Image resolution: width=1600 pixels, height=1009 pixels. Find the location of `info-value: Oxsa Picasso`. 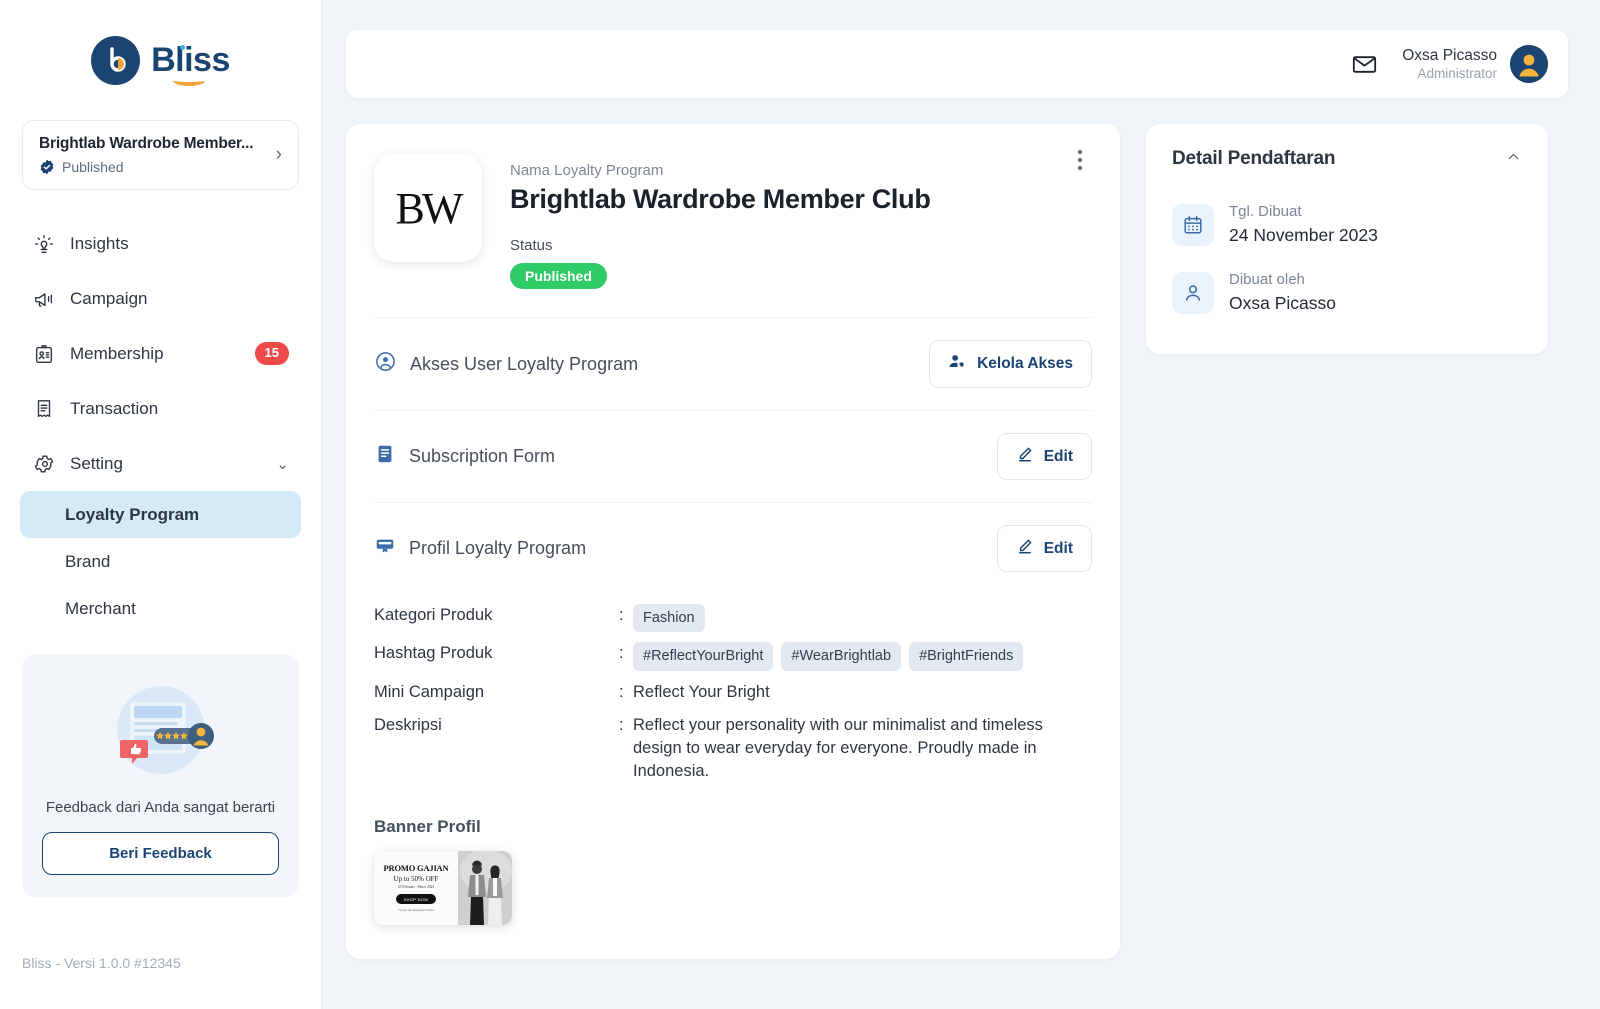

info-value: Oxsa Picasso is located at coordinates (1282, 302).